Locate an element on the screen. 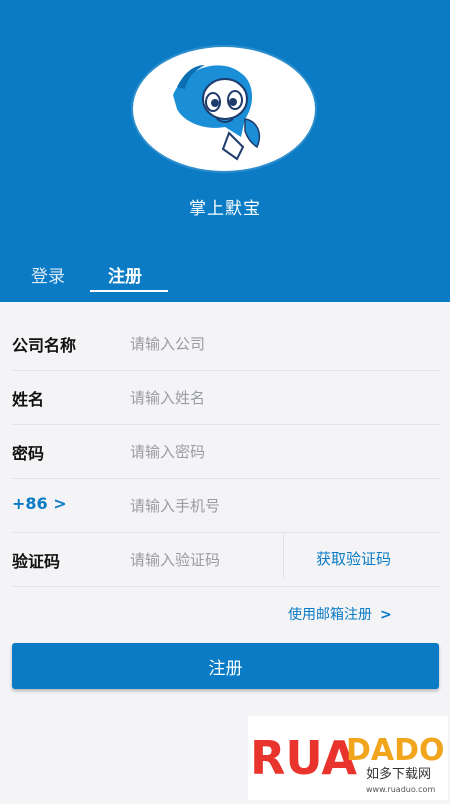 The image size is (450, 804). name-row: 姓名 is located at coordinates (226, 398).